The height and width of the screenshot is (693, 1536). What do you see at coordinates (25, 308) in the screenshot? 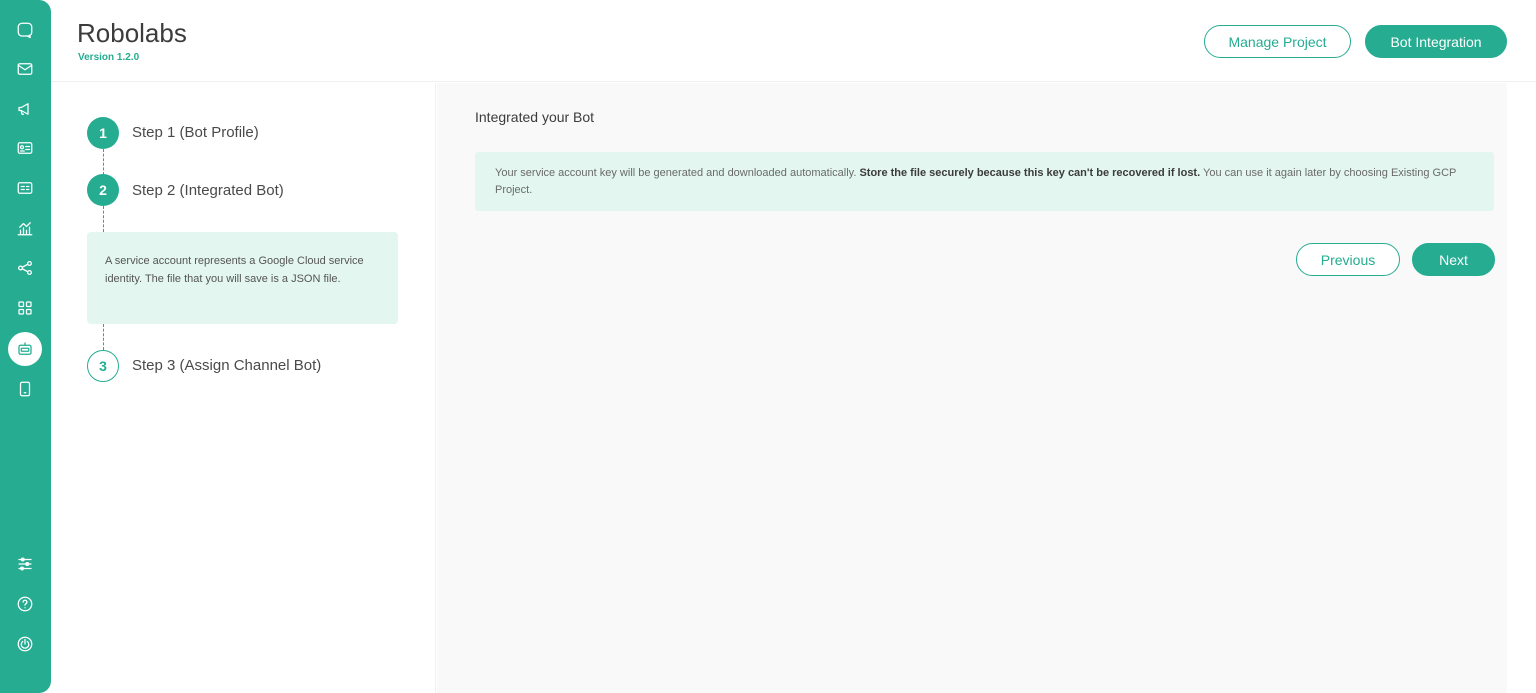
I see `grid-apps-icon` at bounding box center [25, 308].